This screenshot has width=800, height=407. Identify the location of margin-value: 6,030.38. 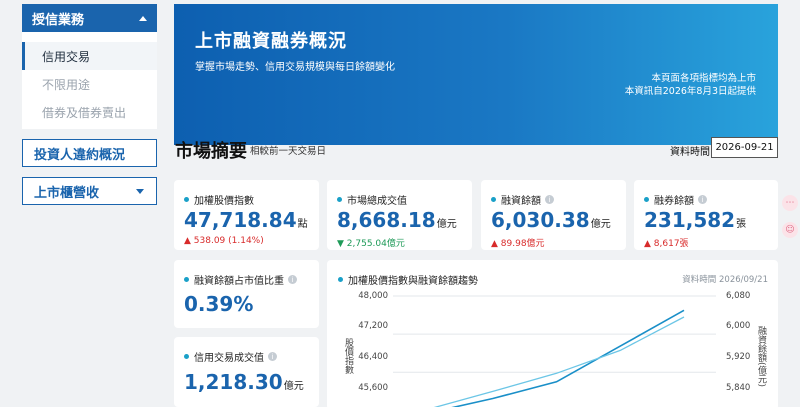
(540, 220).